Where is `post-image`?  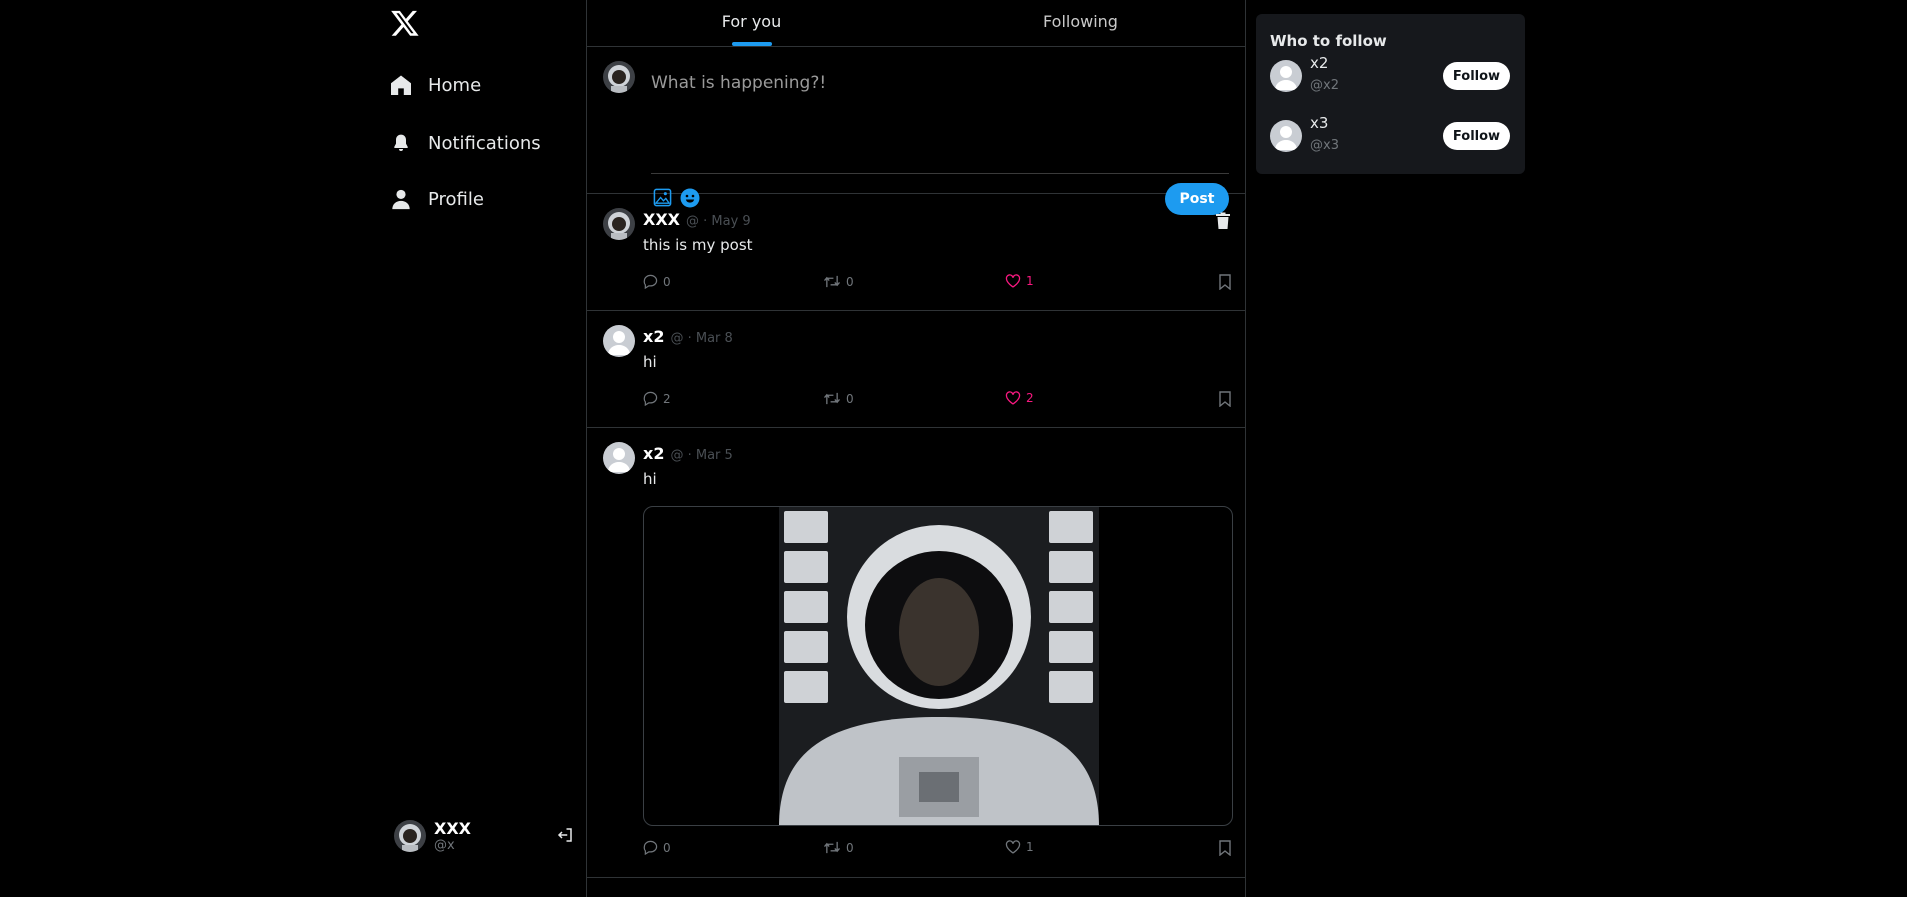 post-image is located at coordinates (938, 666).